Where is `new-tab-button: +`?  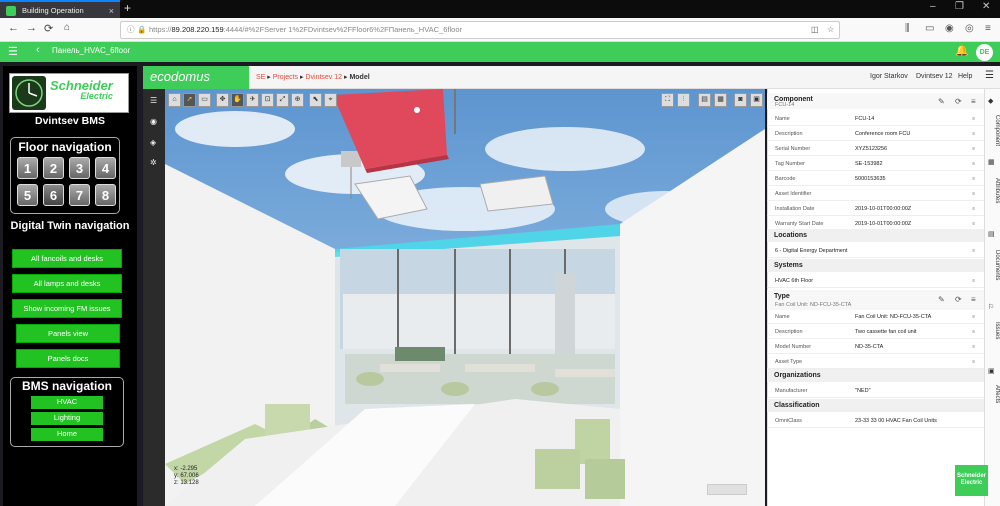
new-tab-button: + is located at coordinates (127, 8).